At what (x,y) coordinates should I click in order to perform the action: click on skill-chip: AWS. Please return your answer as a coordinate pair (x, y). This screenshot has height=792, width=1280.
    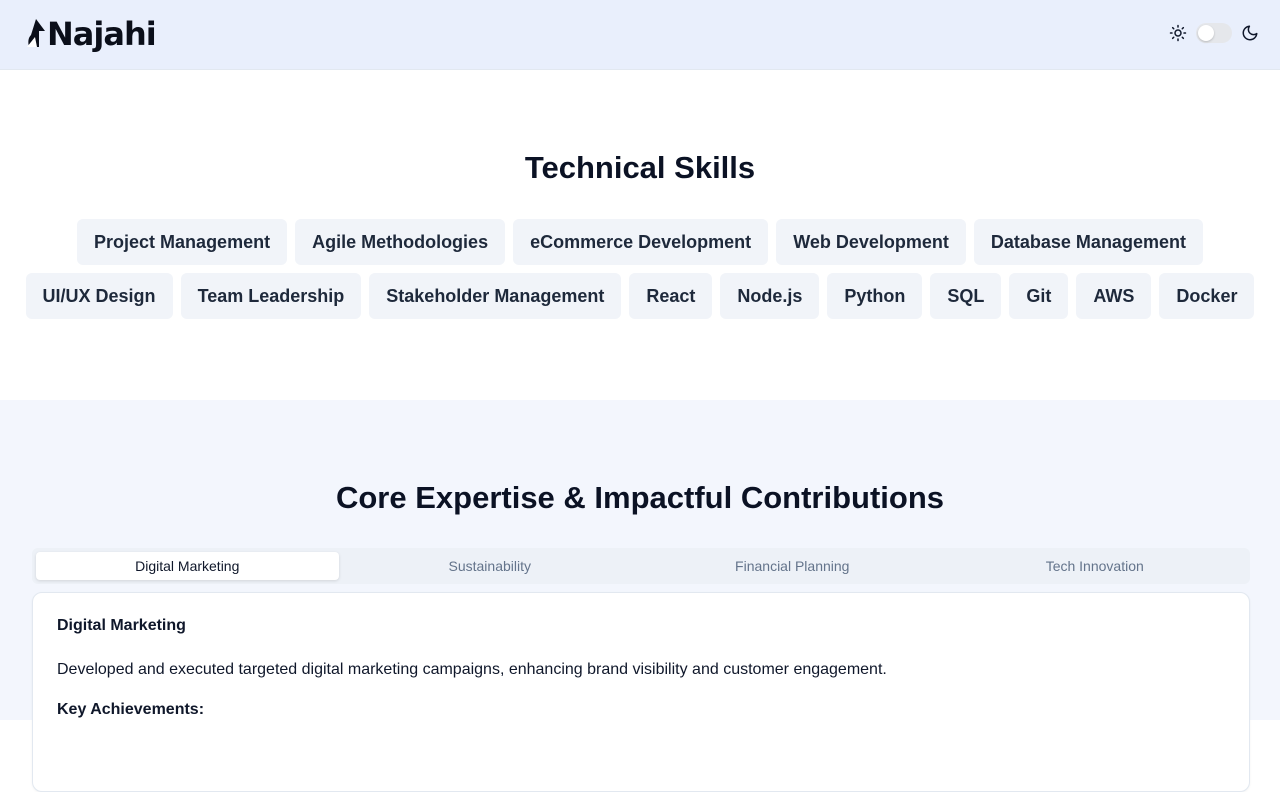
    Looking at the image, I should click on (1114, 296).